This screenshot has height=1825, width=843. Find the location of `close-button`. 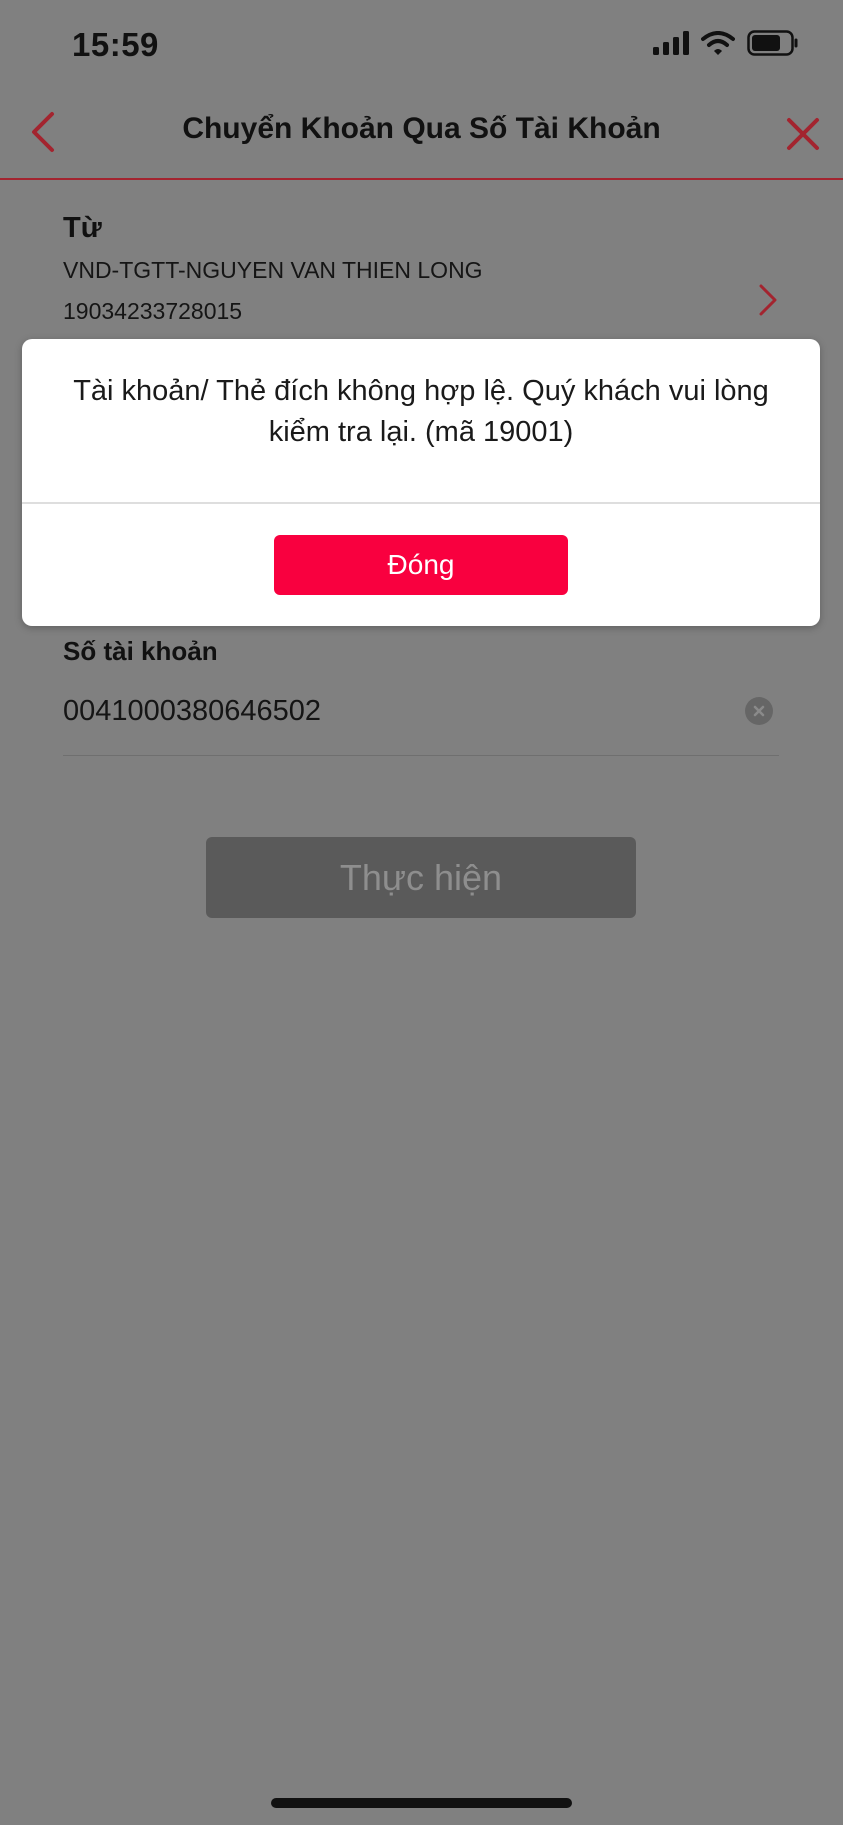

close-button is located at coordinates (803, 134).